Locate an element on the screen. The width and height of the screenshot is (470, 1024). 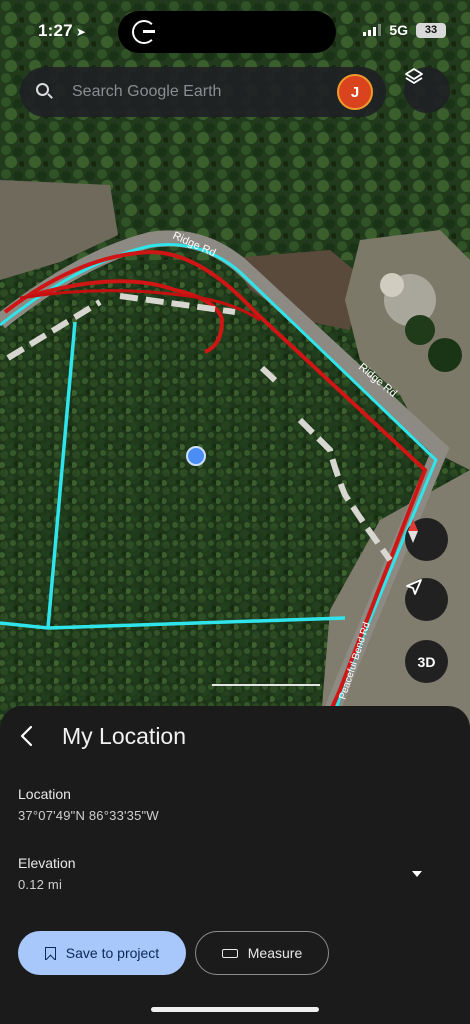
expand-dropdown-icon is located at coordinates (417, 874).